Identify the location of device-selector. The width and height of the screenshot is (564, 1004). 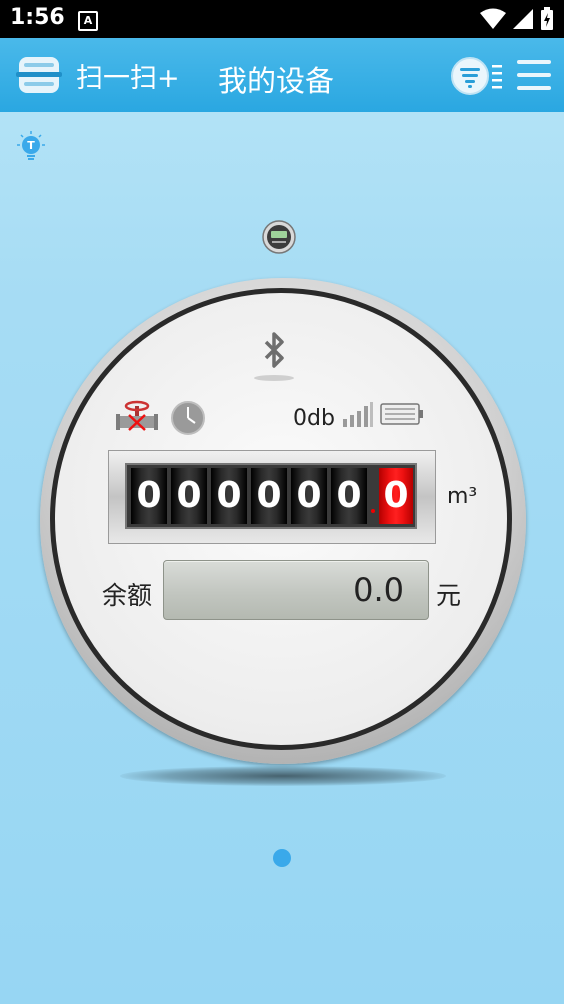
(279, 239).